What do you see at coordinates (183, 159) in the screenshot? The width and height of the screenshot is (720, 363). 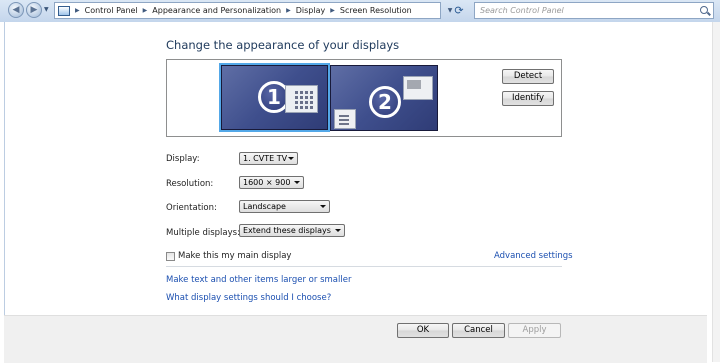 I see `display-label: Display:` at bounding box center [183, 159].